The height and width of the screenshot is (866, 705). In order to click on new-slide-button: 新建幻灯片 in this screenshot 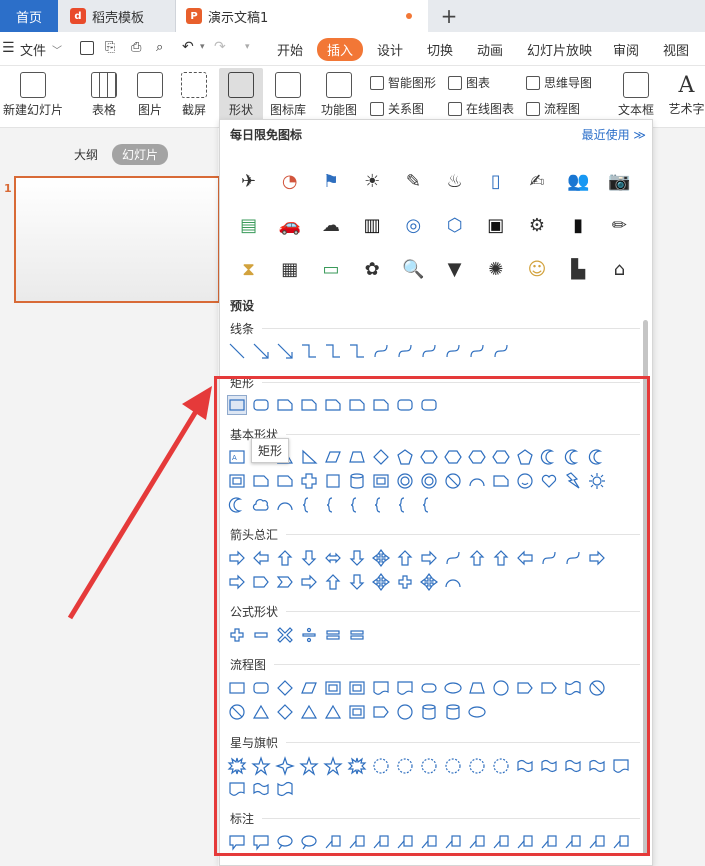, I will do `click(33, 95)`.